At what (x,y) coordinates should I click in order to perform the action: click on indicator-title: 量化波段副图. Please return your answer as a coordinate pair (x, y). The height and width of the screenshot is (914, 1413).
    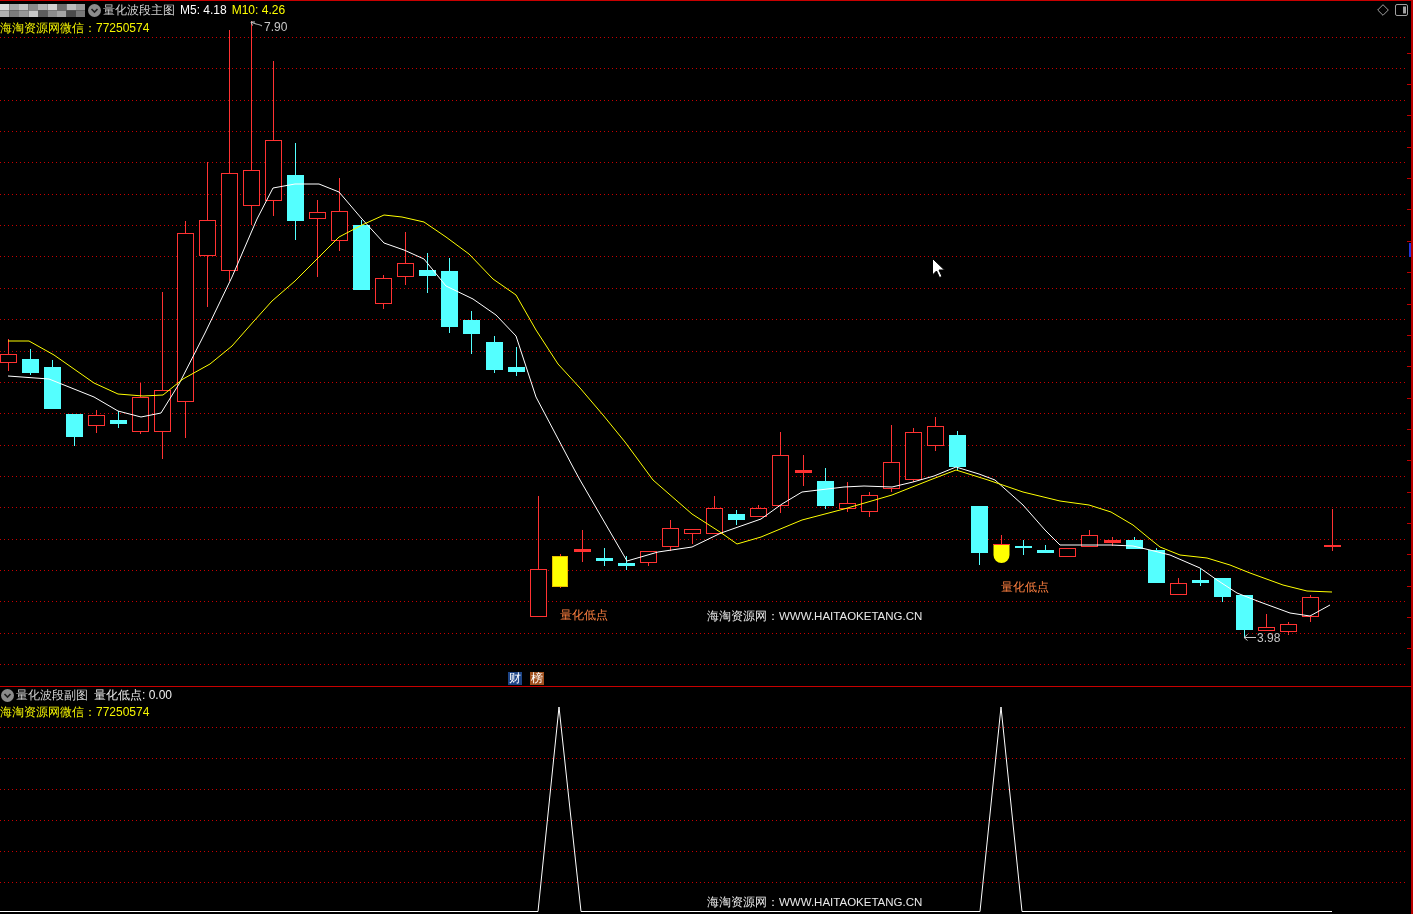
    Looking at the image, I should click on (52, 695).